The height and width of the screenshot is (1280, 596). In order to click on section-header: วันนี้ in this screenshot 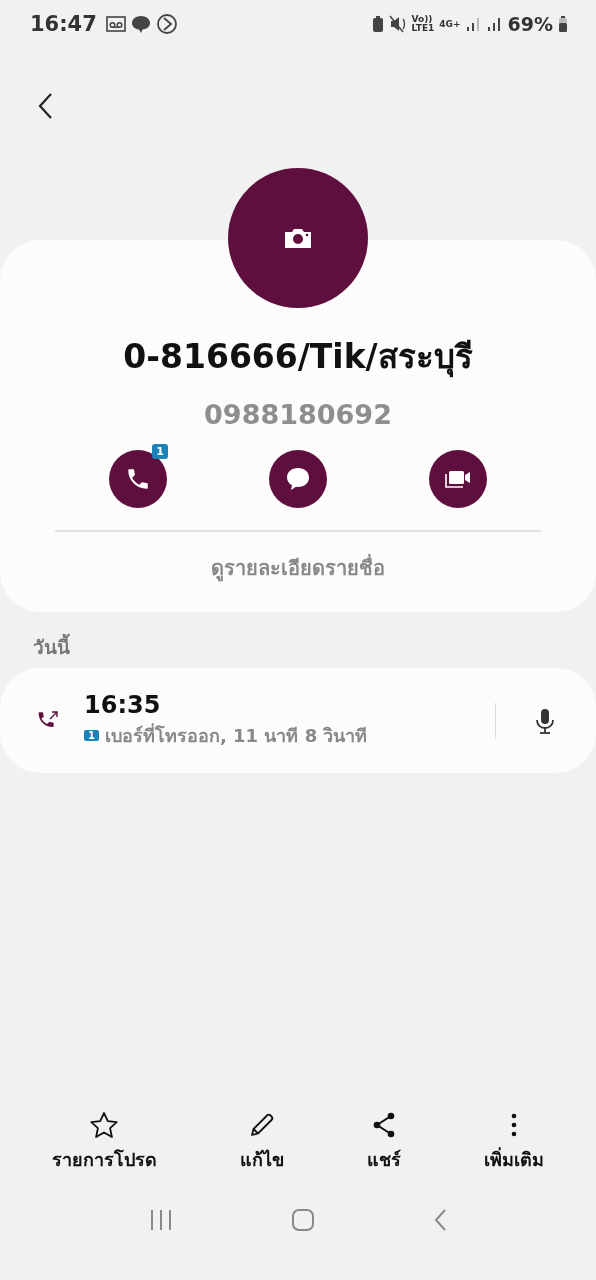, I will do `click(298, 640)`.